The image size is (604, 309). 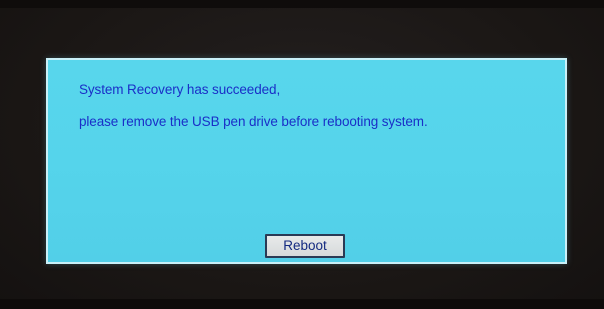 I want to click on reboot-button: Reboot, so click(x=305, y=246).